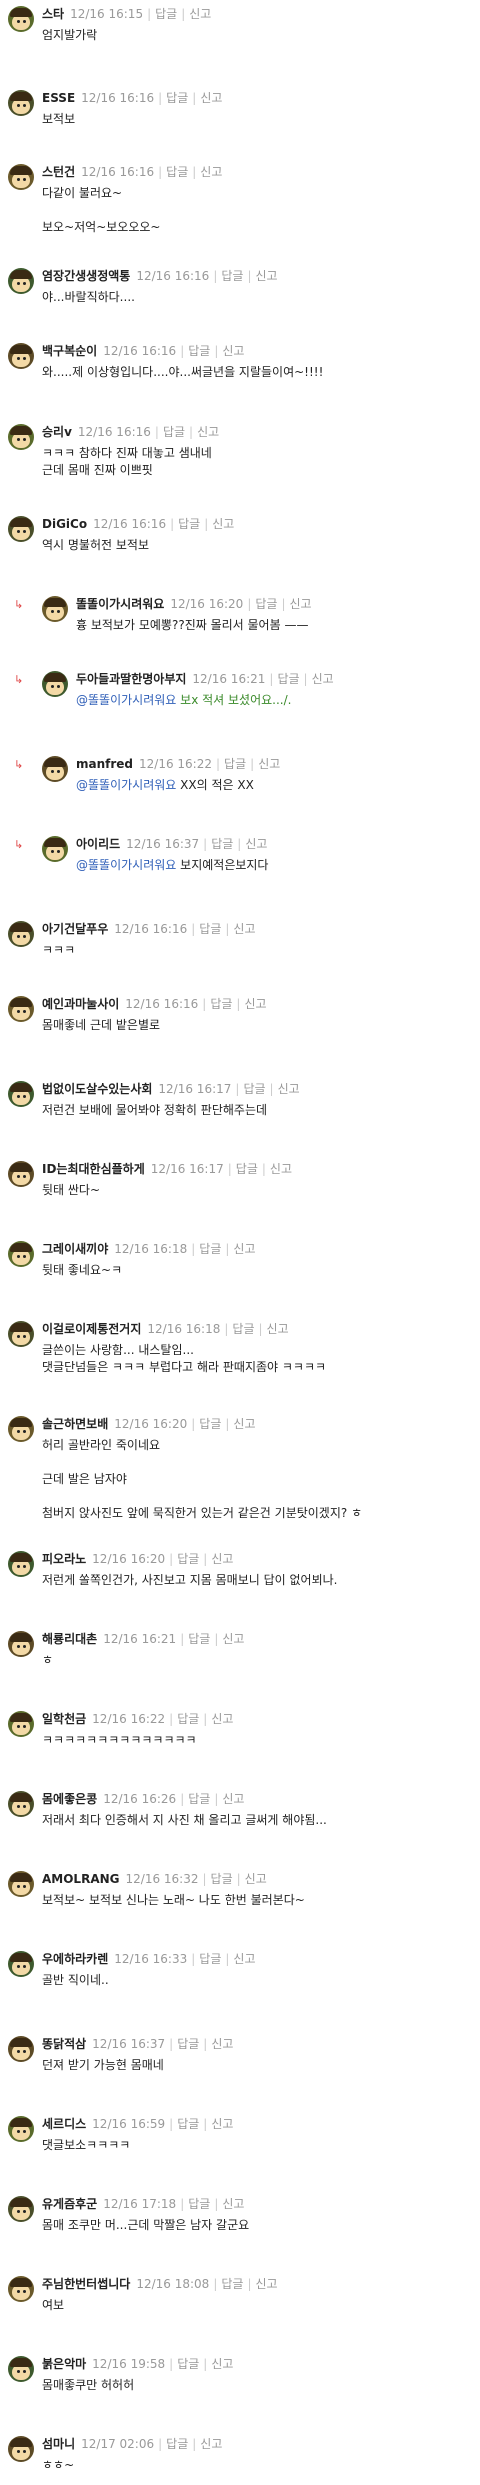 The image size is (480, 2485). Describe the element at coordinates (57, 432) in the screenshot. I see `nickname: 승리v` at that location.